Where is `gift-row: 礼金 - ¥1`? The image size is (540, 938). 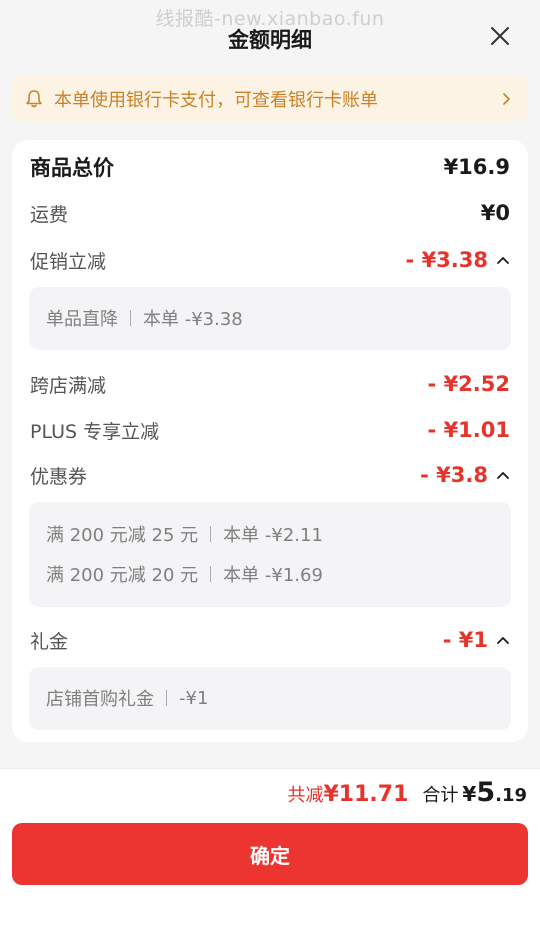
gift-row: 礼金 - ¥1 is located at coordinates (270, 640).